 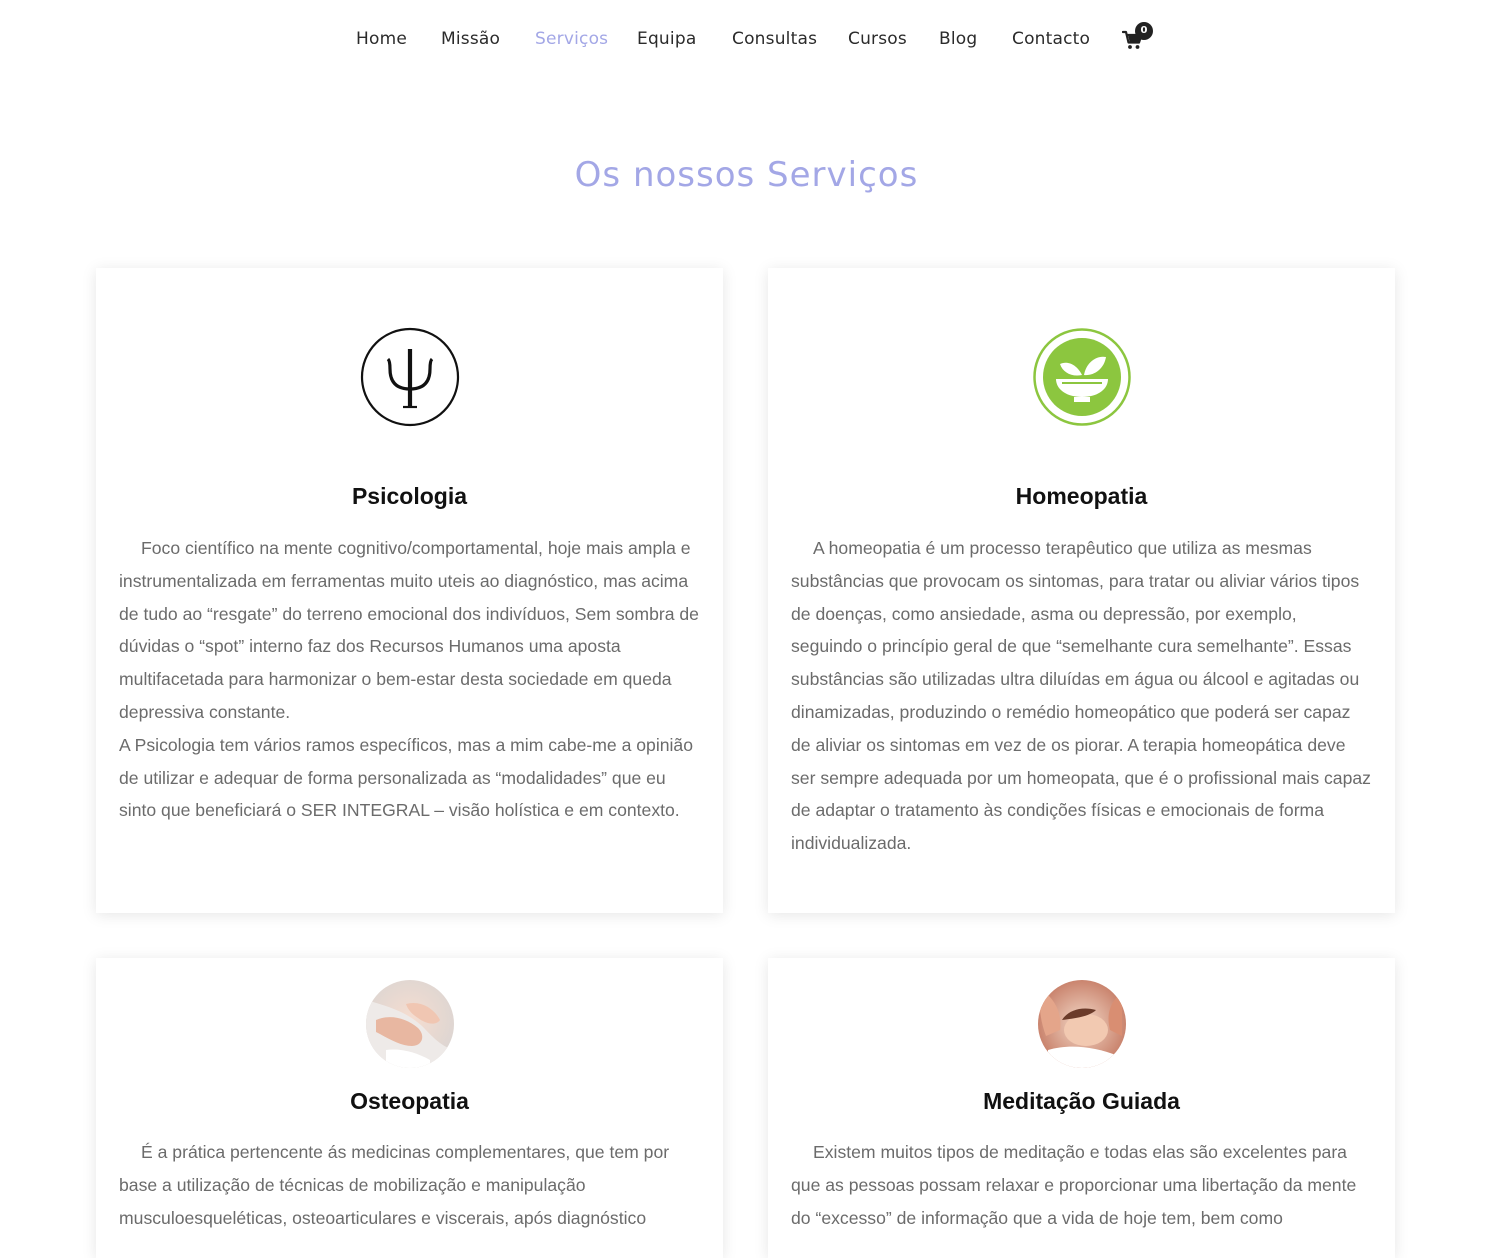 What do you see at coordinates (1081, 1024) in the screenshot?
I see `meditation-photo` at bounding box center [1081, 1024].